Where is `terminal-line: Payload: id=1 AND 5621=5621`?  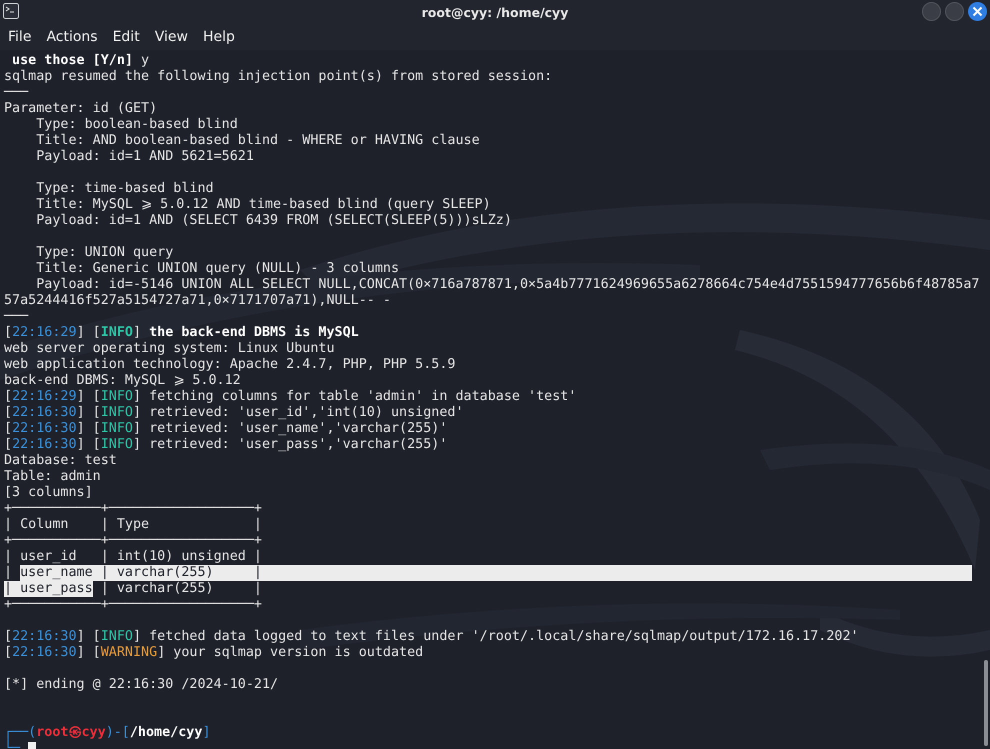
terminal-line: Payload: id=1 AND 5621=5621 is located at coordinates (144, 157).